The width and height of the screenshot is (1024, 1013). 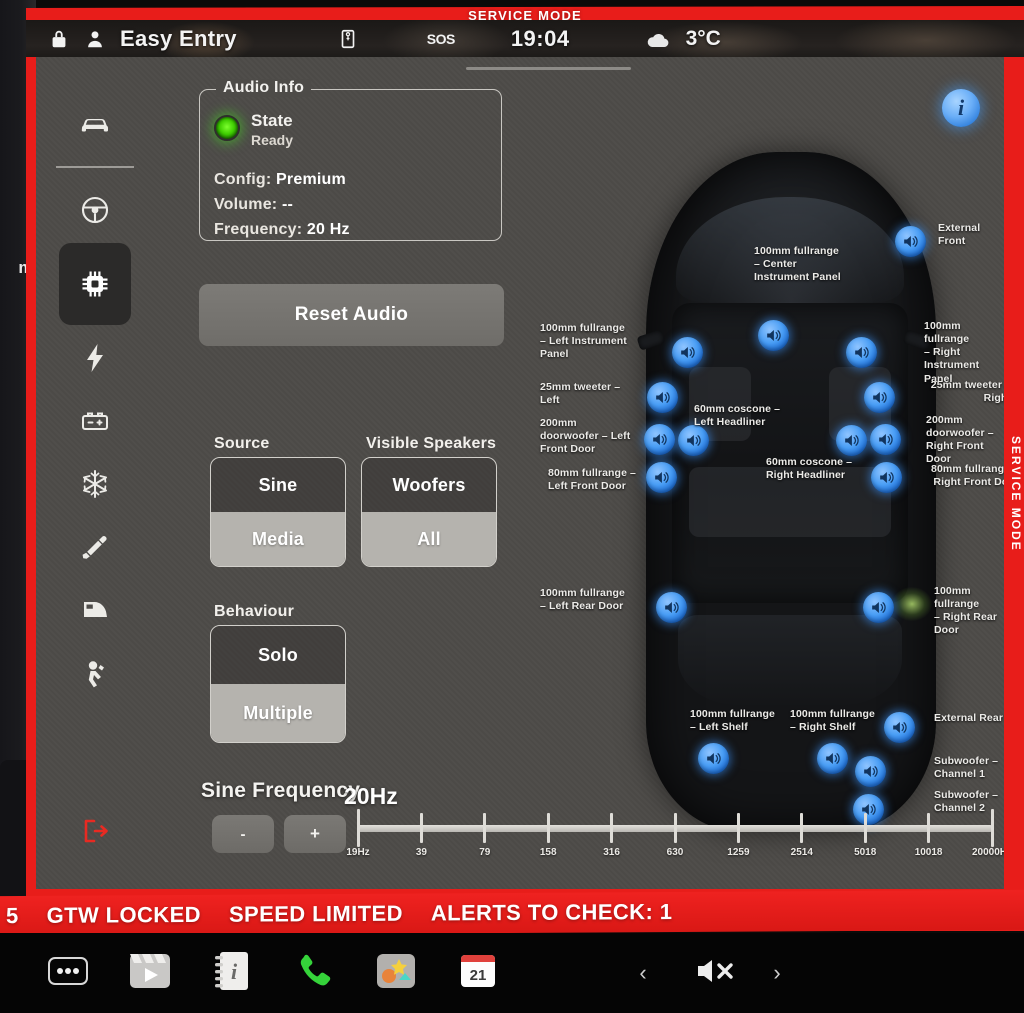 I want to click on dock-gallery-button, so click(x=396, y=973).